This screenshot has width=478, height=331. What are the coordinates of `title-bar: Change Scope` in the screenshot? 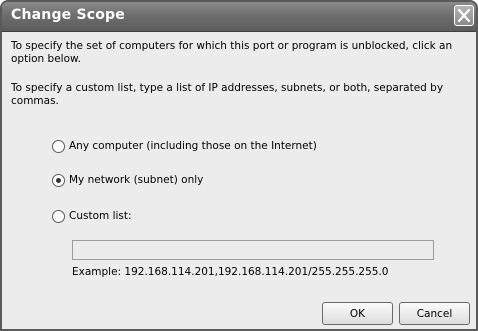 It's located at (239, 17).